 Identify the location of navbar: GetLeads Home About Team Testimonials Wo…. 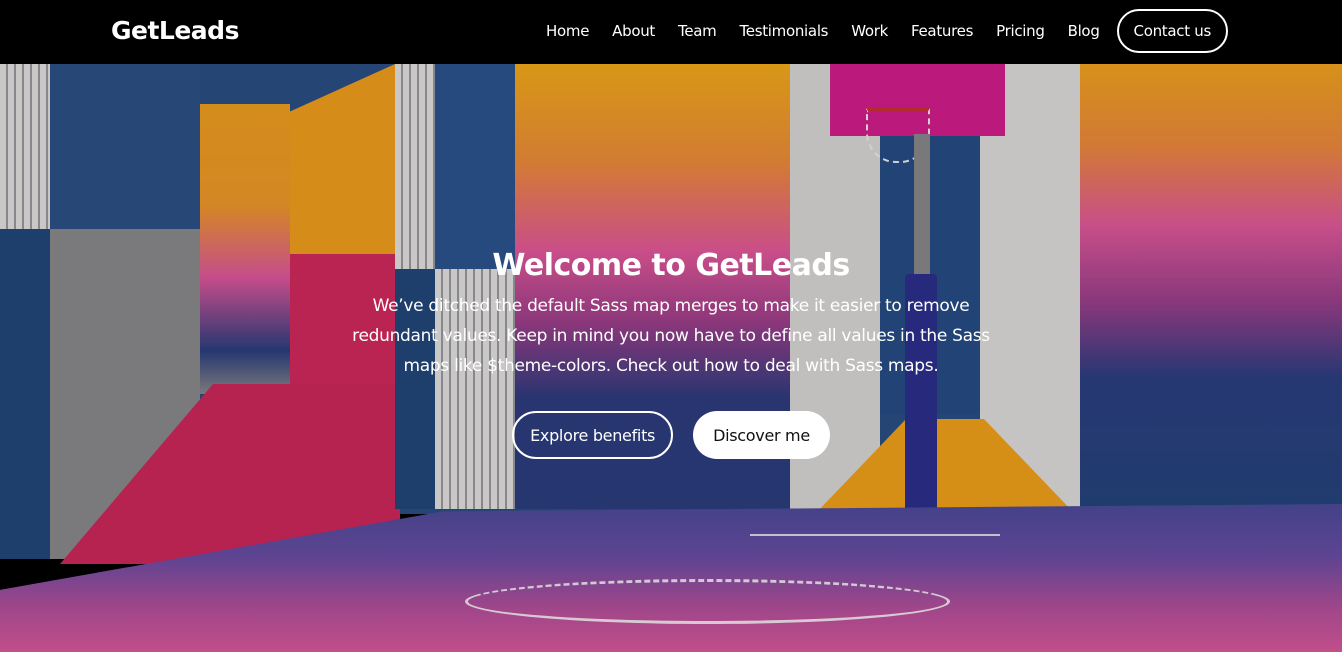
(671, 32).